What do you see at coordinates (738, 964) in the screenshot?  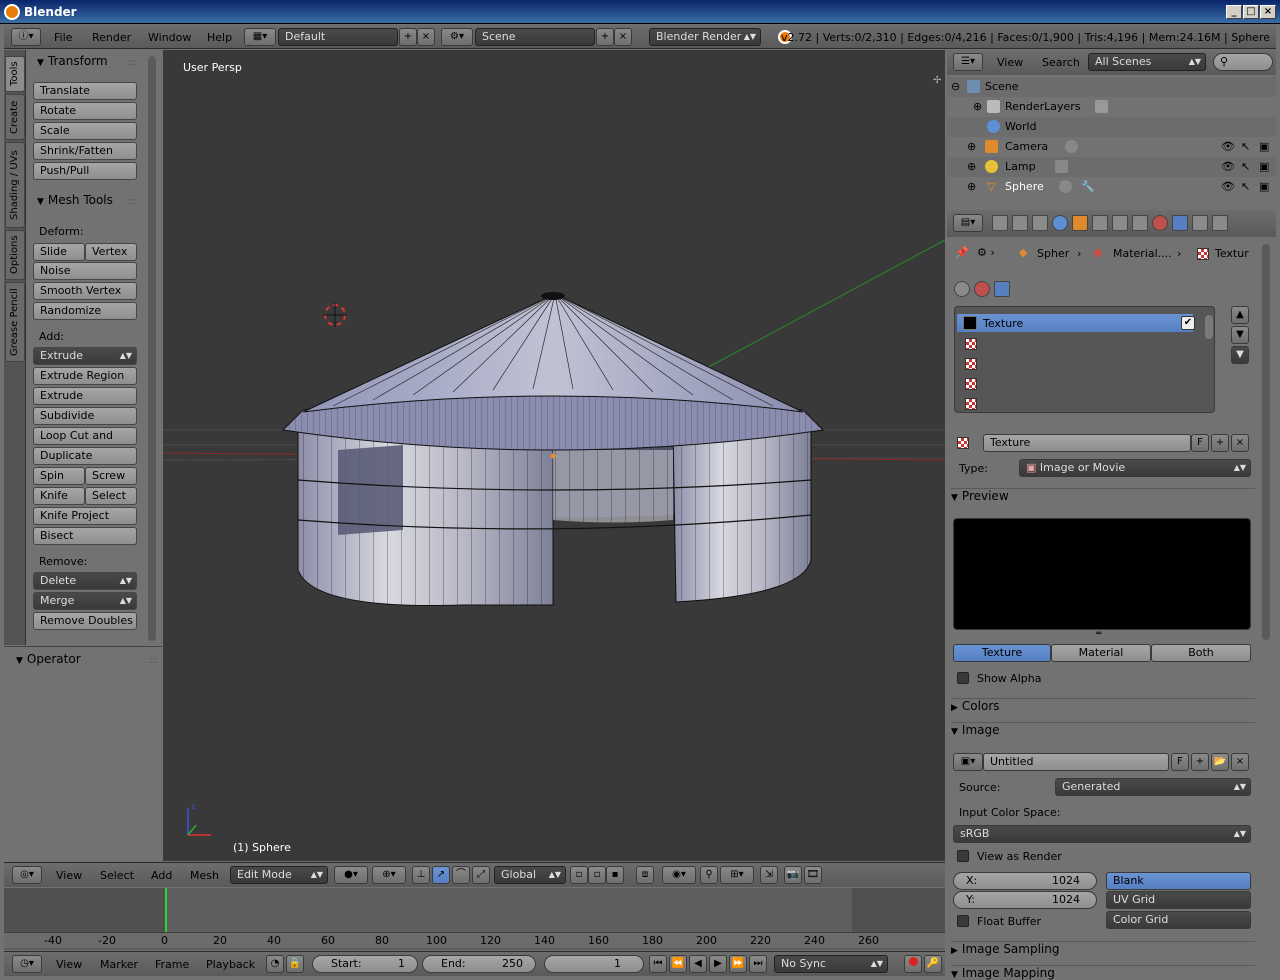 I see `jump-keyframe-forward-icon: ⏩` at bounding box center [738, 964].